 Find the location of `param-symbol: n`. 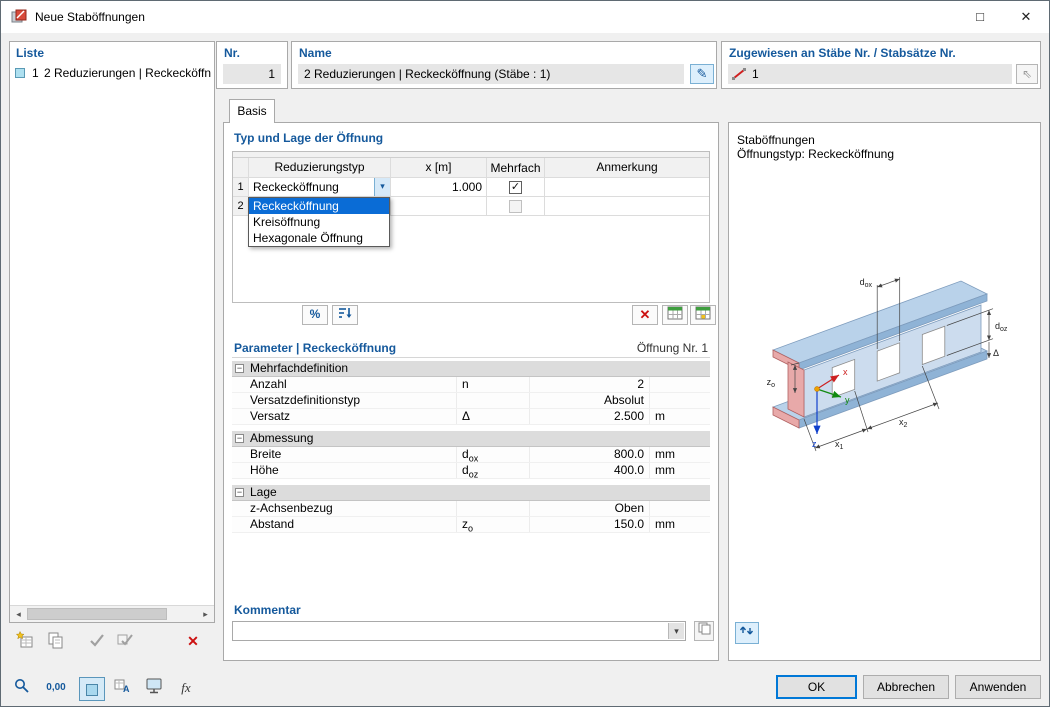

param-symbol: n is located at coordinates (493, 384).